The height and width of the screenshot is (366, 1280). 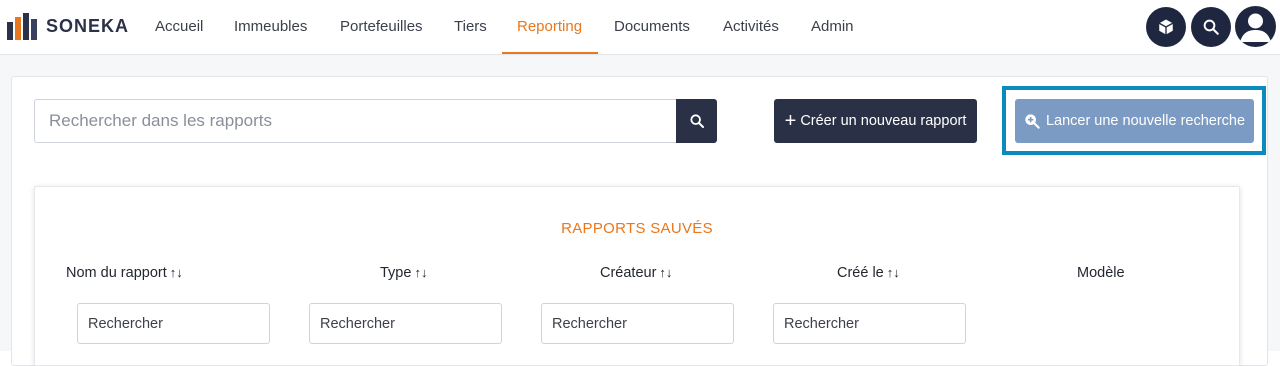 What do you see at coordinates (179, 27) in the screenshot?
I see `nav-item-accueil: Accueil` at bounding box center [179, 27].